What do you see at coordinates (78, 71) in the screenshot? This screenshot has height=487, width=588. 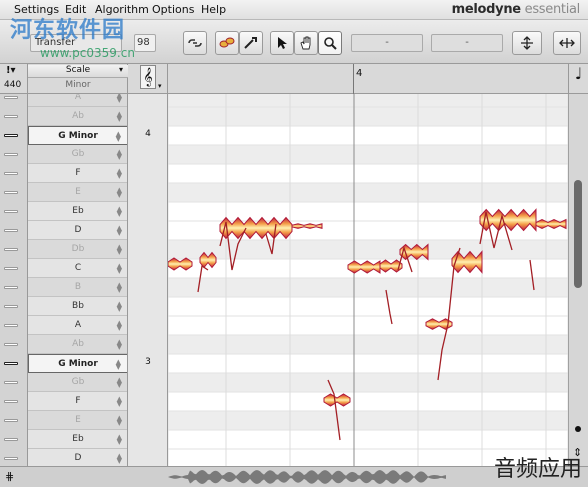 I see `scale-label: Scale` at bounding box center [78, 71].